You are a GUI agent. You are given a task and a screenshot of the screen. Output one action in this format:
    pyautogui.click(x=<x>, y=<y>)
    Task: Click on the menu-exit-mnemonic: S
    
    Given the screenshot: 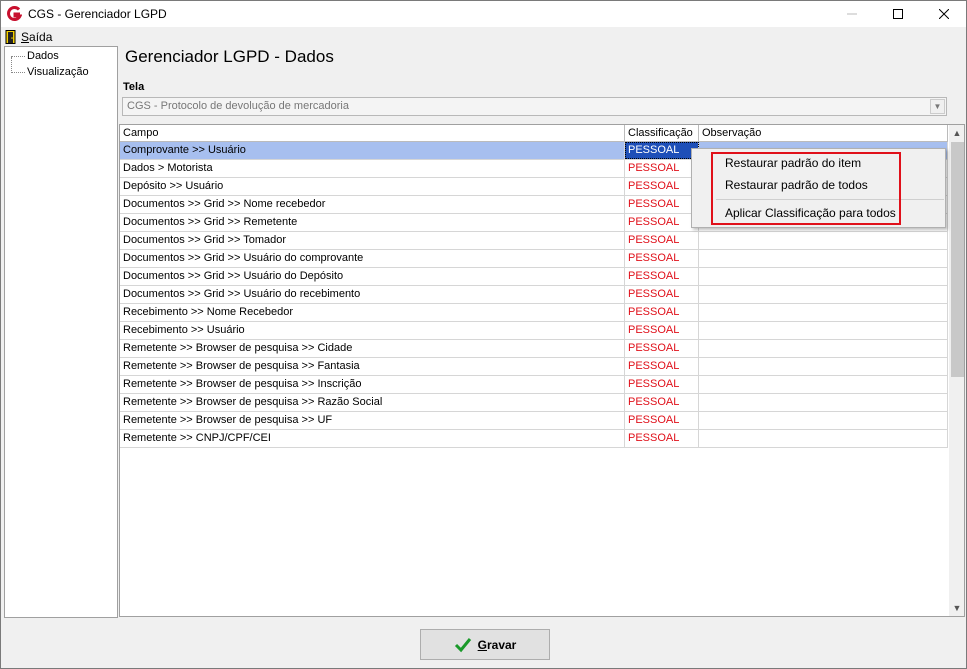 What is the action you would take?
    pyautogui.click(x=25, y=36)
    